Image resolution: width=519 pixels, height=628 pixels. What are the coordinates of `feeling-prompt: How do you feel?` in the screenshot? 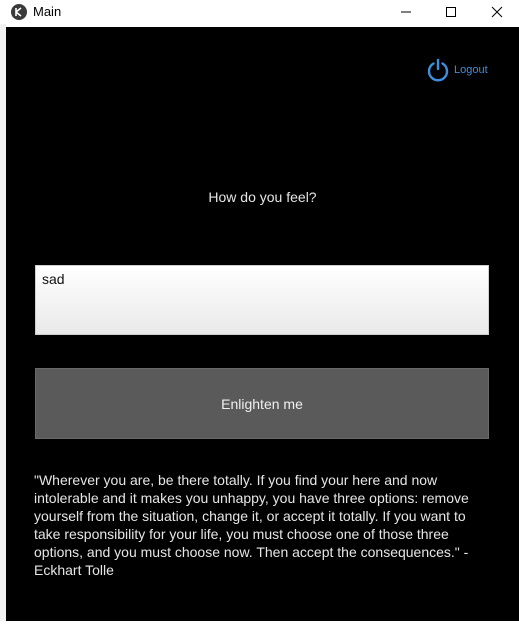 It's located at (262, 197).